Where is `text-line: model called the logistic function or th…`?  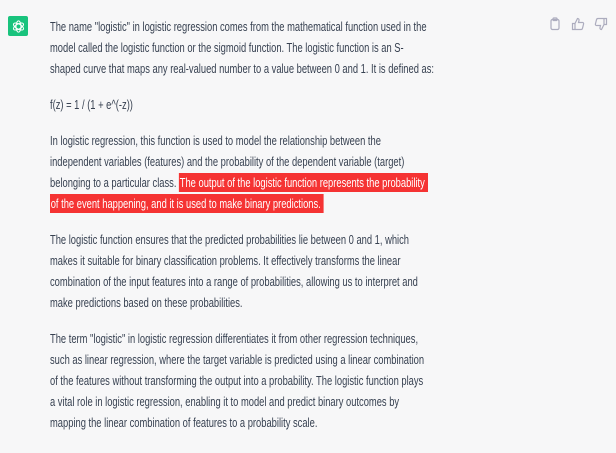 text-line: model called the logistic function or th… is located at coordinates (227, 47).